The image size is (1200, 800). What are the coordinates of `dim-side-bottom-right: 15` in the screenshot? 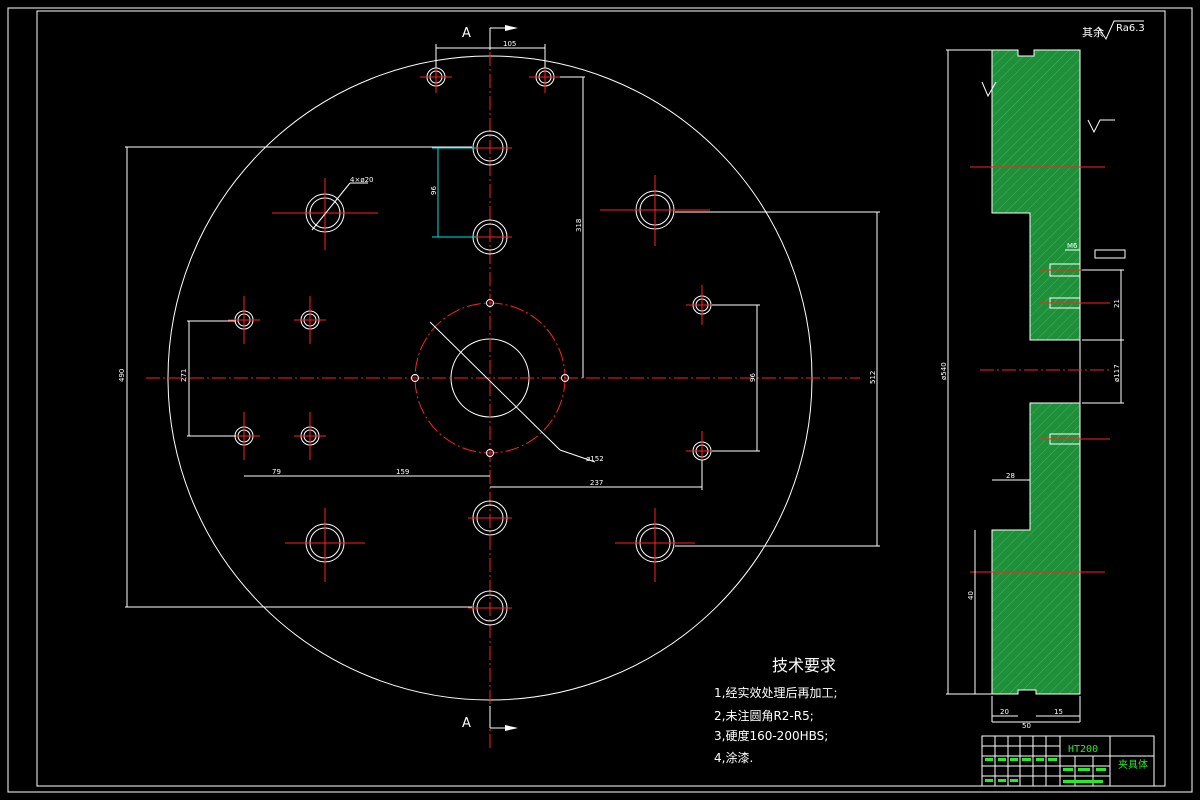 It's located at (1058, 712).